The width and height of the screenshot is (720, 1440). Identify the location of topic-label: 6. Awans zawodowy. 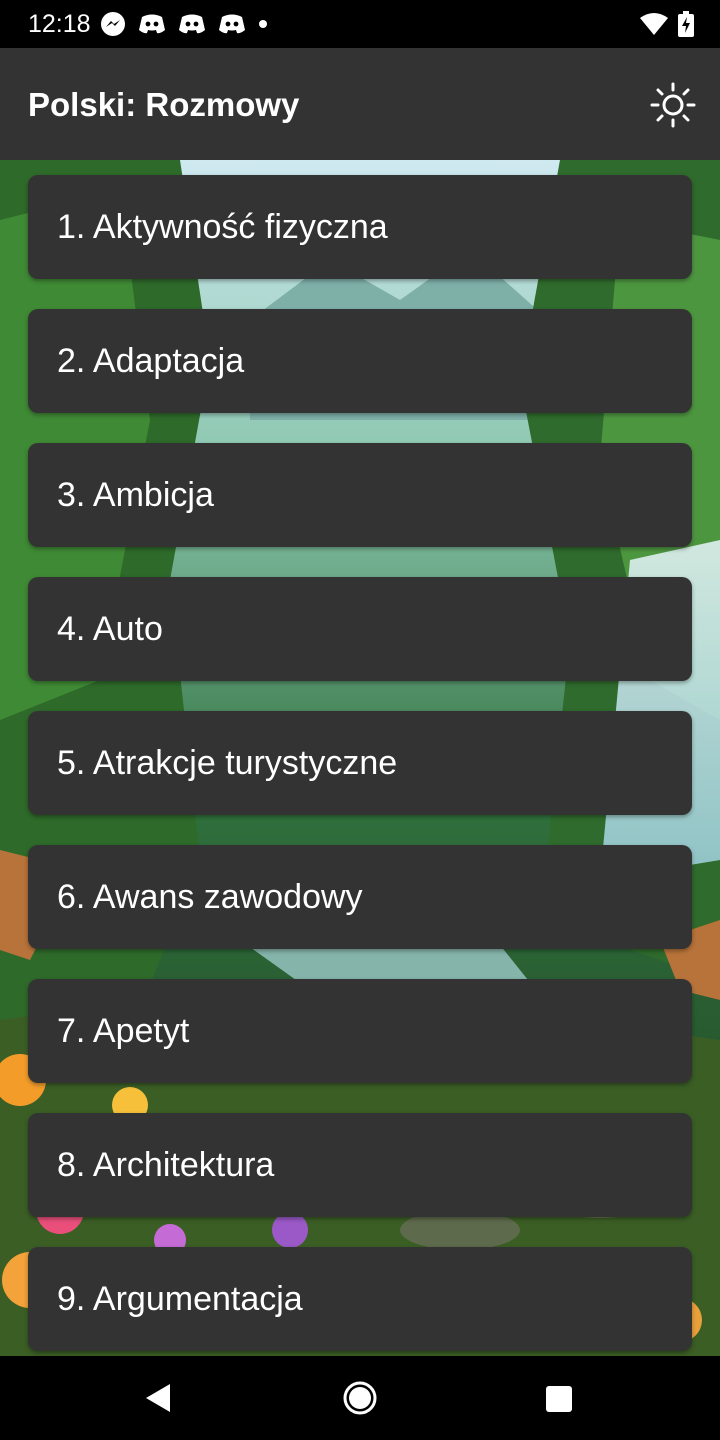
(210, 896).